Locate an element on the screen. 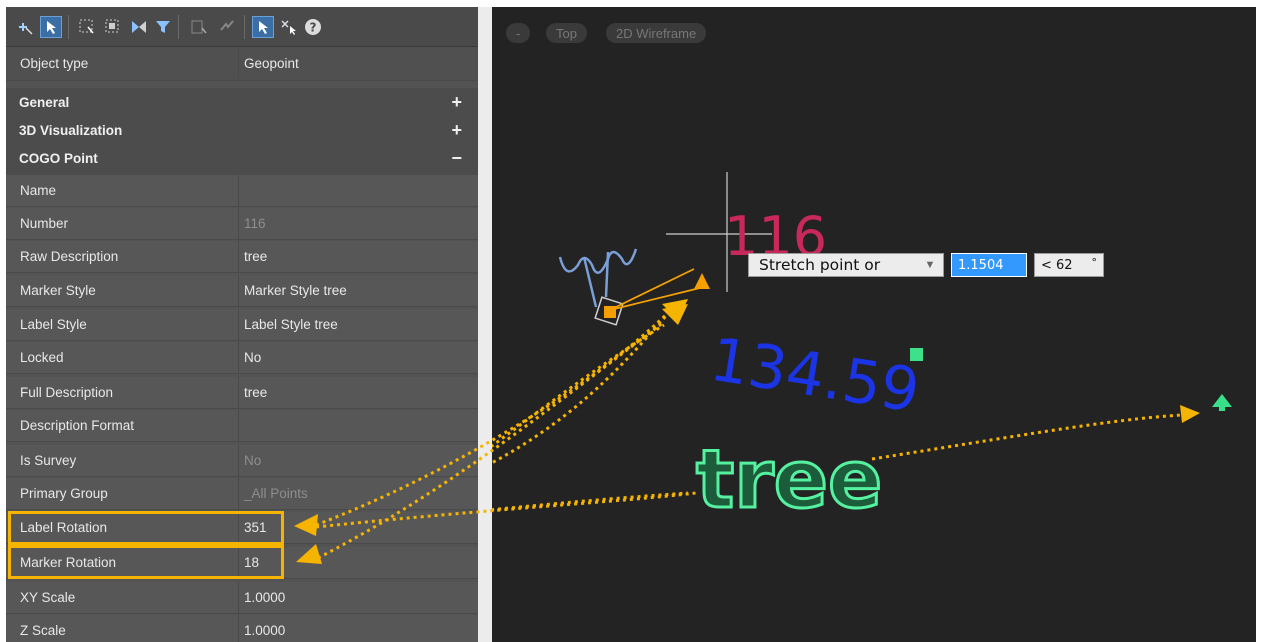 Image resolution: width=1263 pixels, height=642 pixels. arrow-description-to-point is located at coordinates (1027, 437).